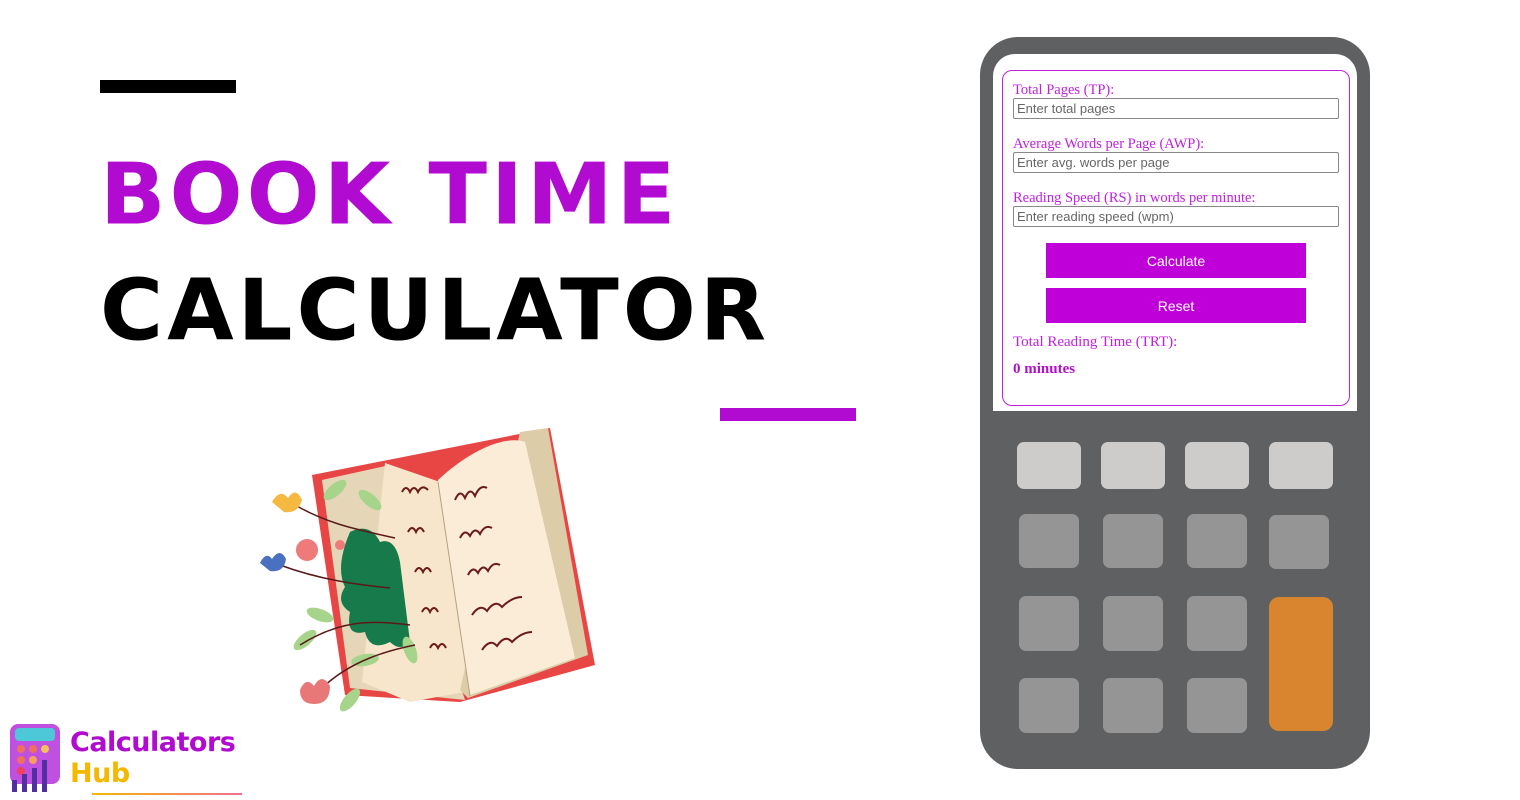  What do you see at coordinates (307, 550) in the screenshot?
I see `pink-dot-large` at bounding box center [307, 550].